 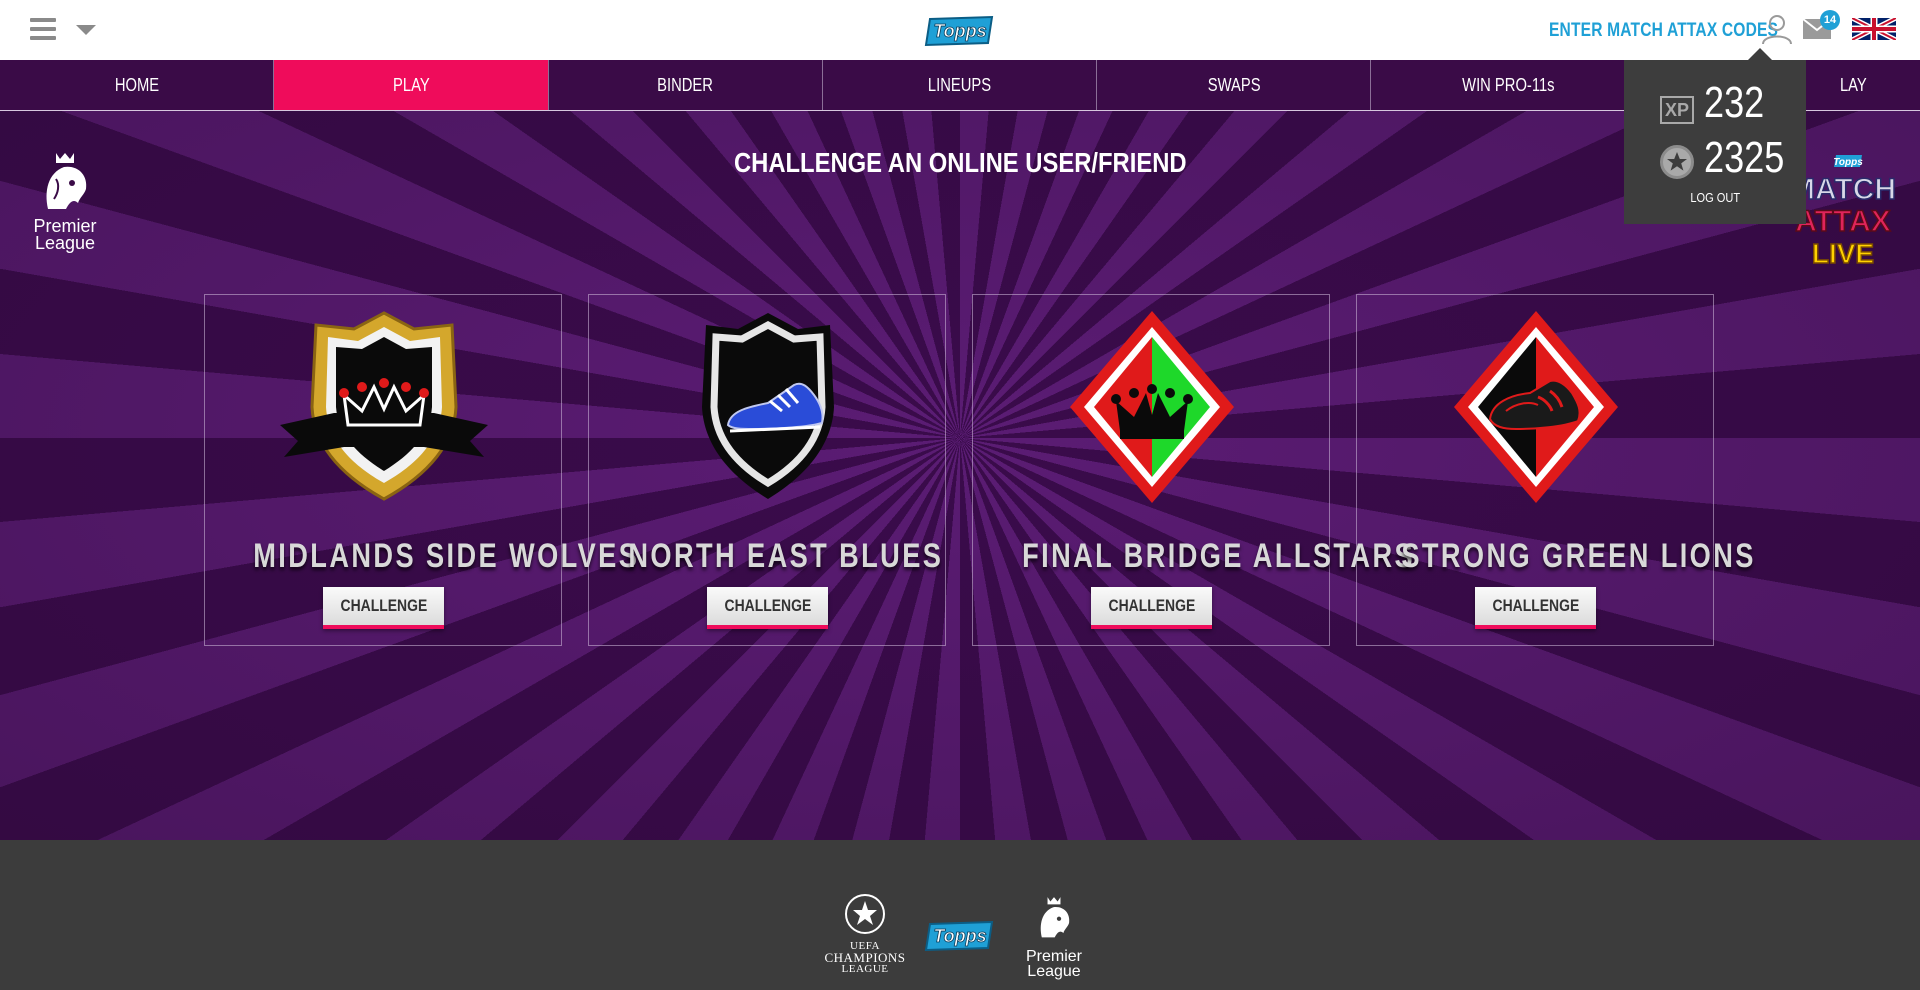 I want to click on team-card: STRONG GREEN LIONS CHALLENGE, so click(x=1556, y=470).